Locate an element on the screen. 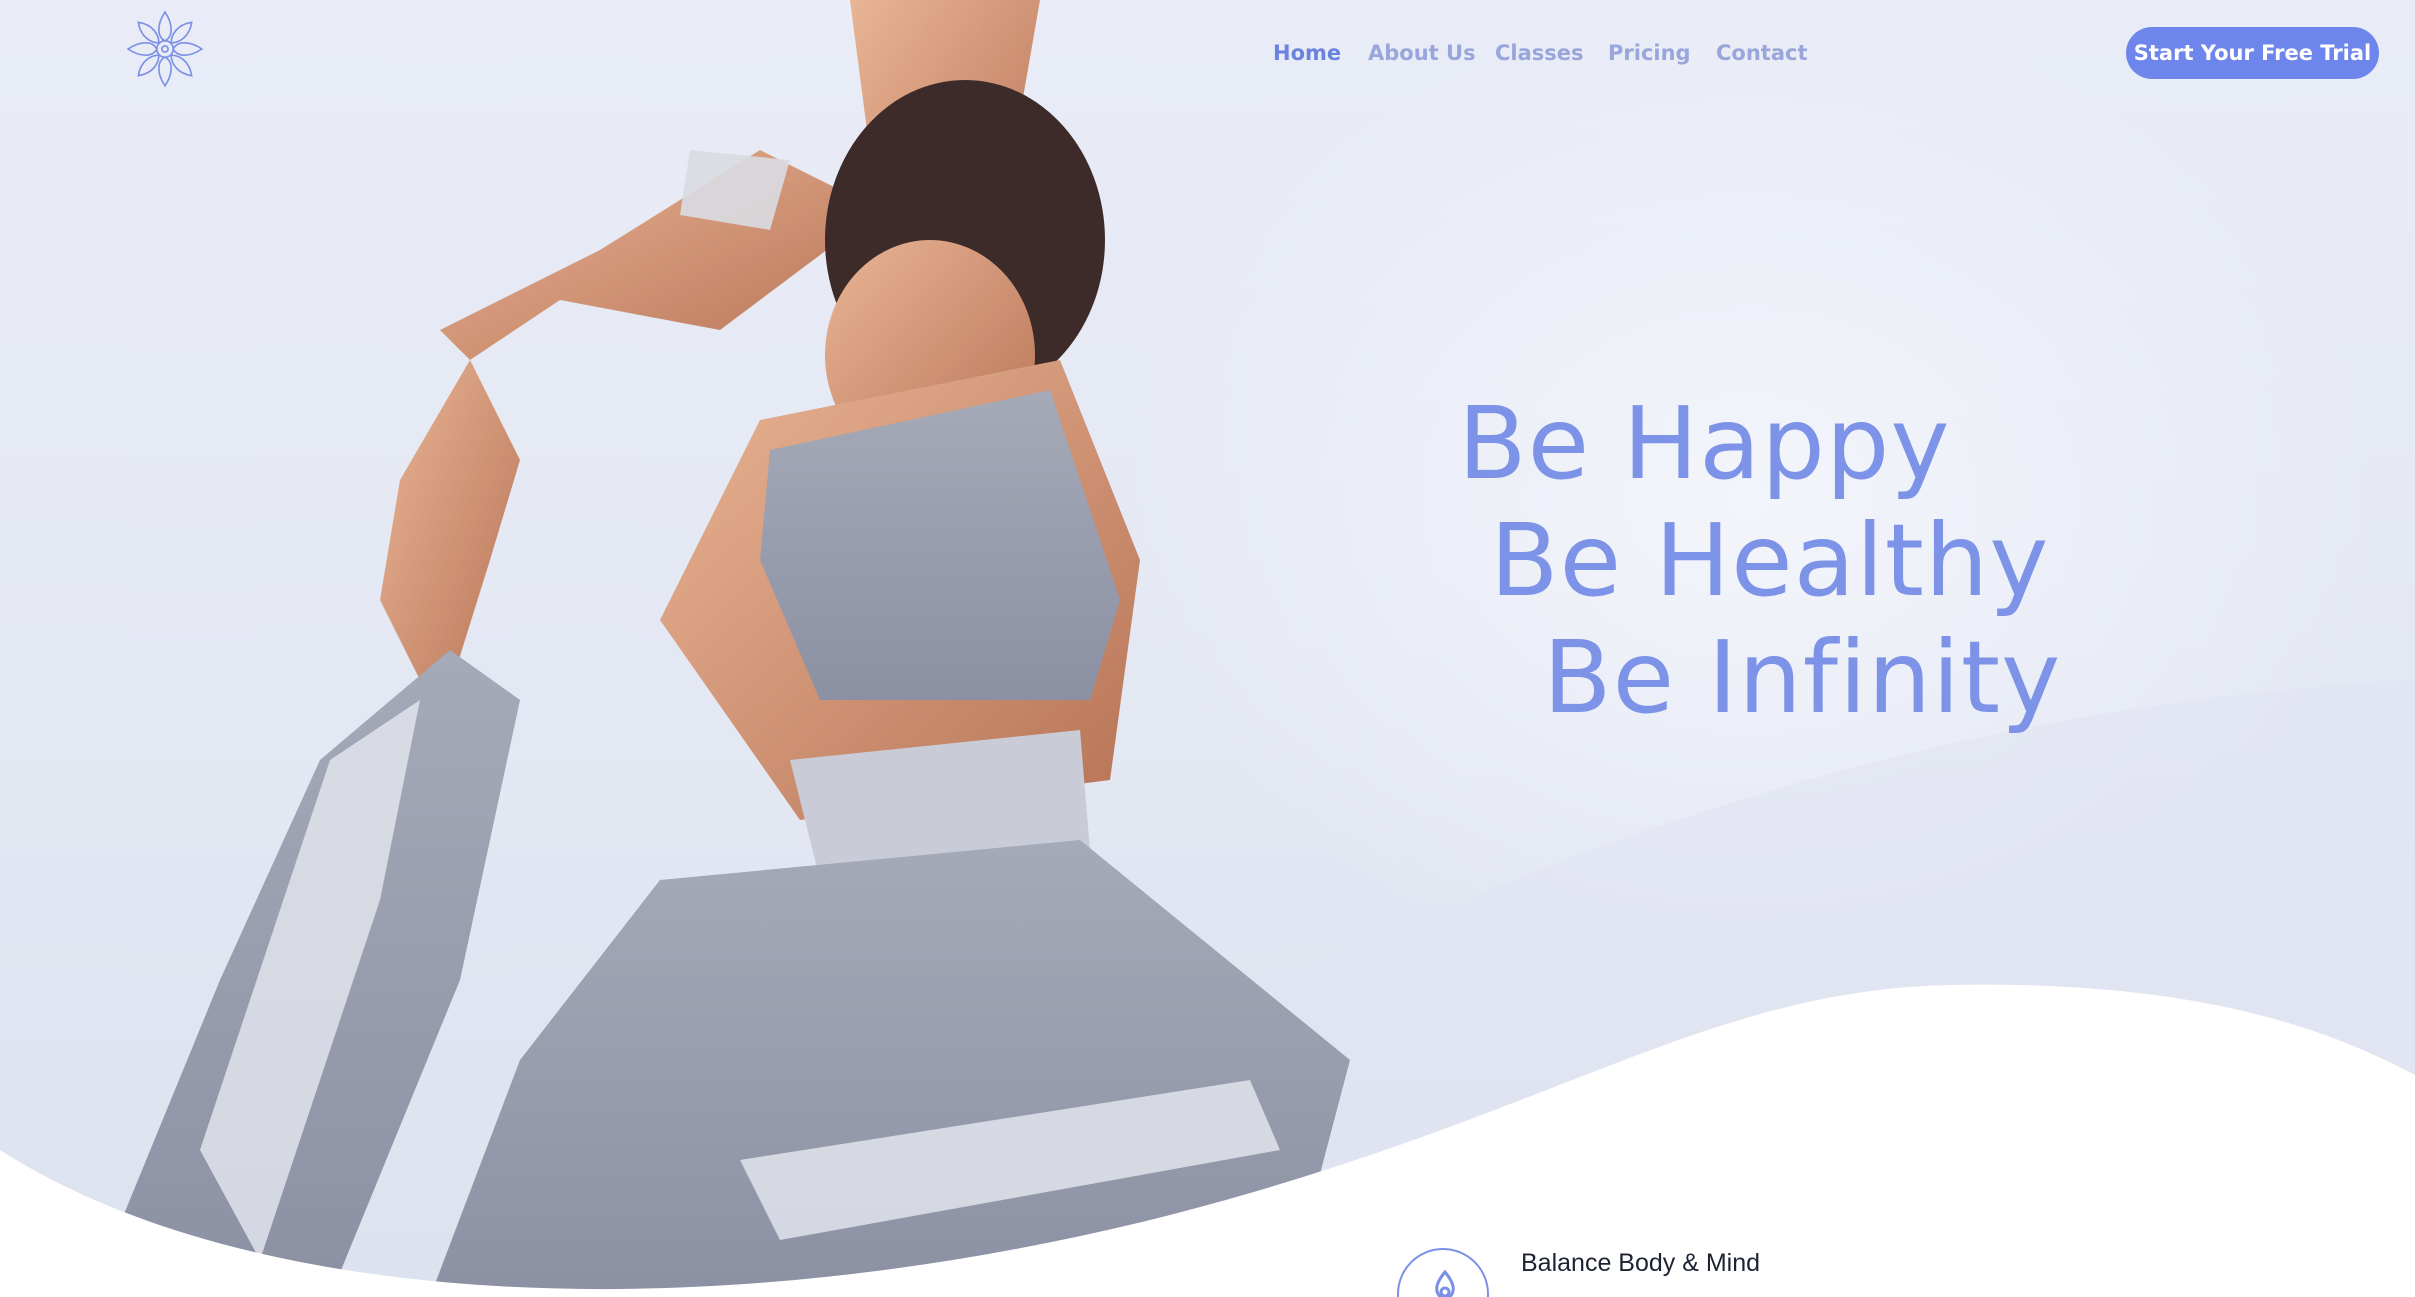  lotus-mandala-icon is located at coordinates (165, 49).